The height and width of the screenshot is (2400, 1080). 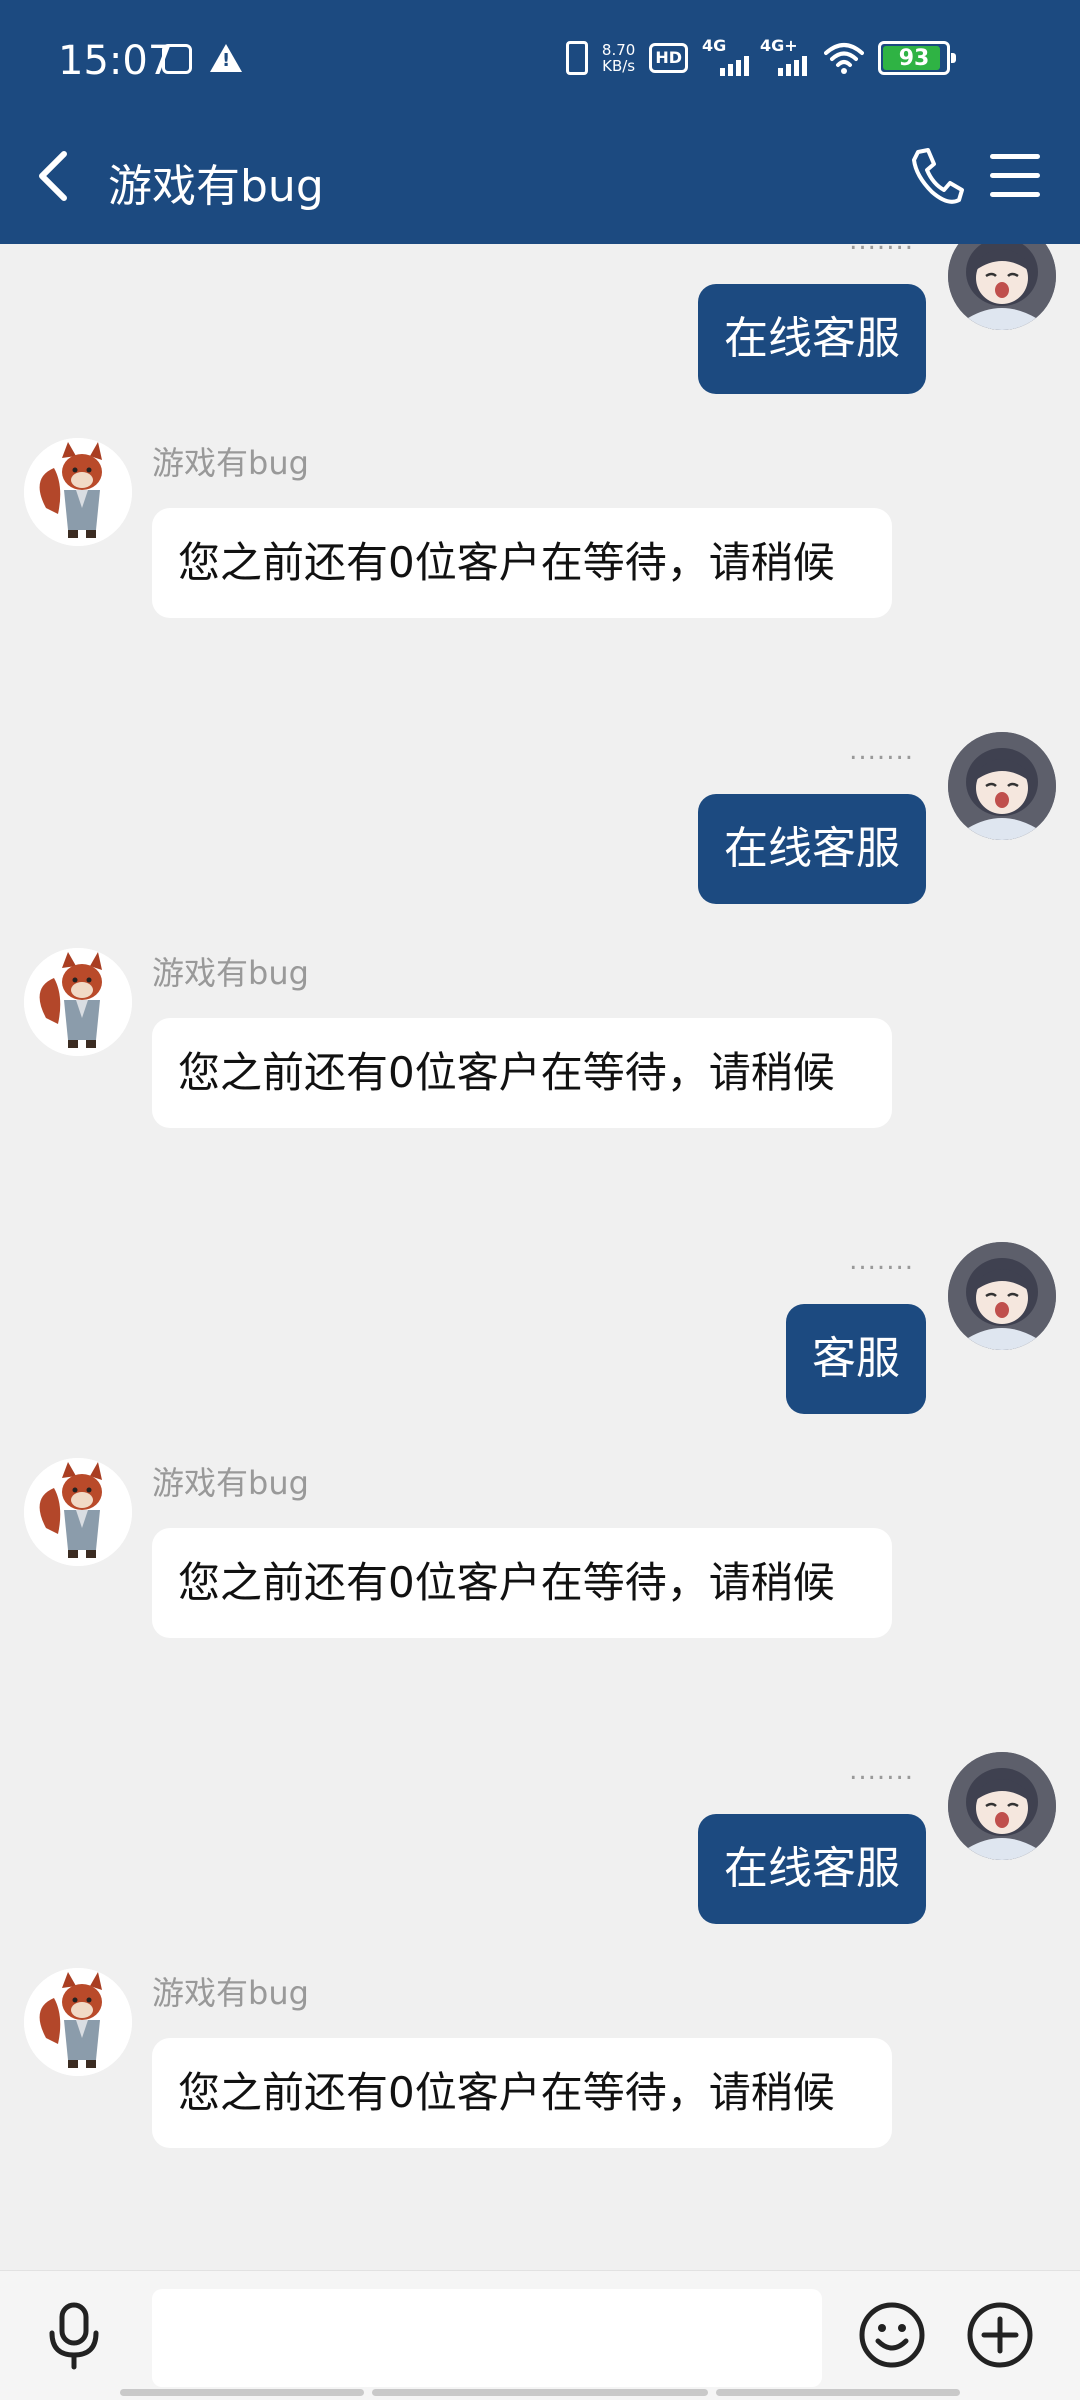 I want to click on hd-voice-icon: HD, so click(x=668, y=58).